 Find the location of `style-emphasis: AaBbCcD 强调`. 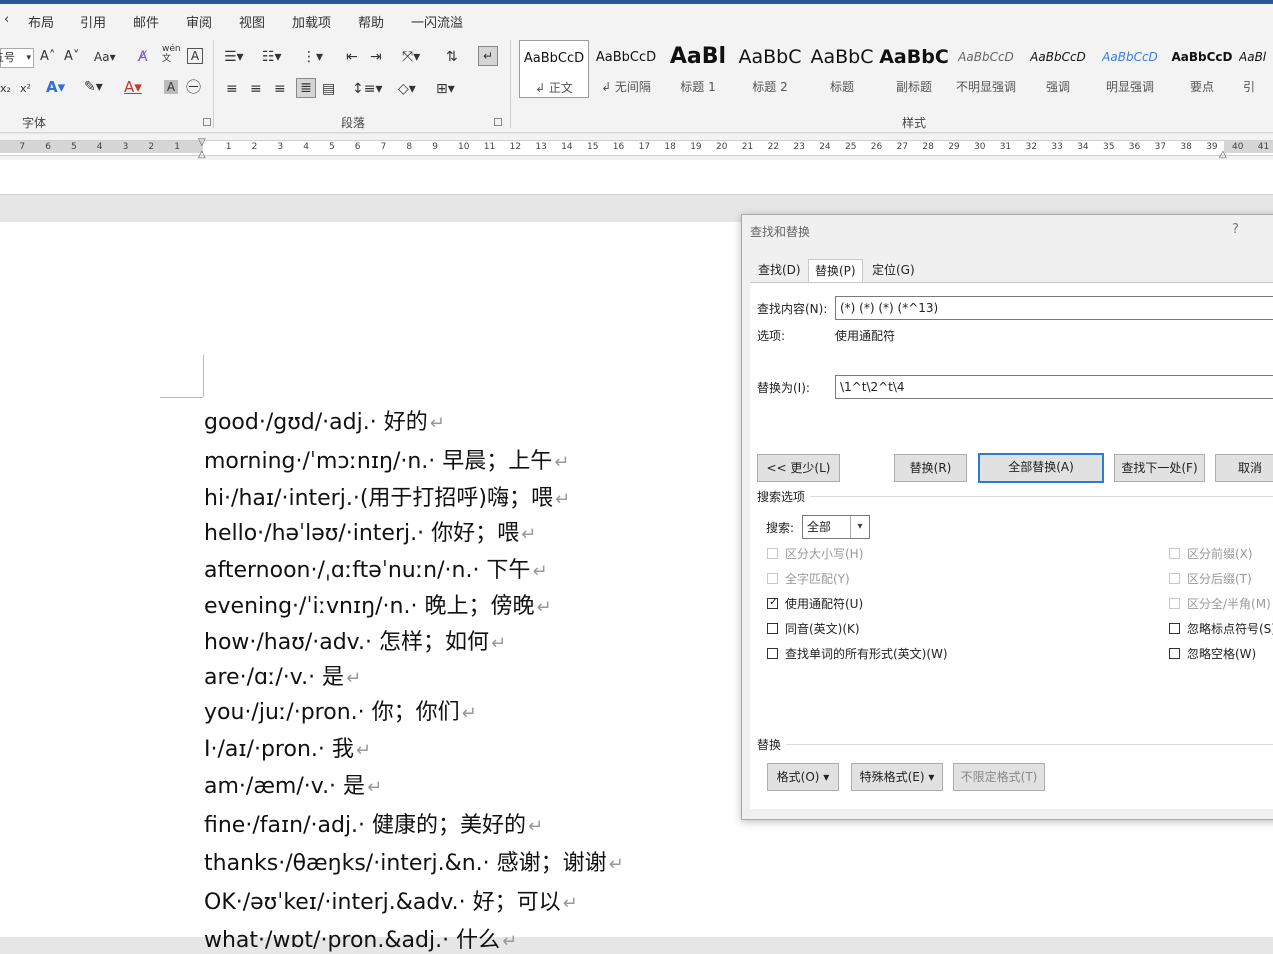

style-emphasis: AaBbCcD 强调 is located at coordinates (1058, 69).